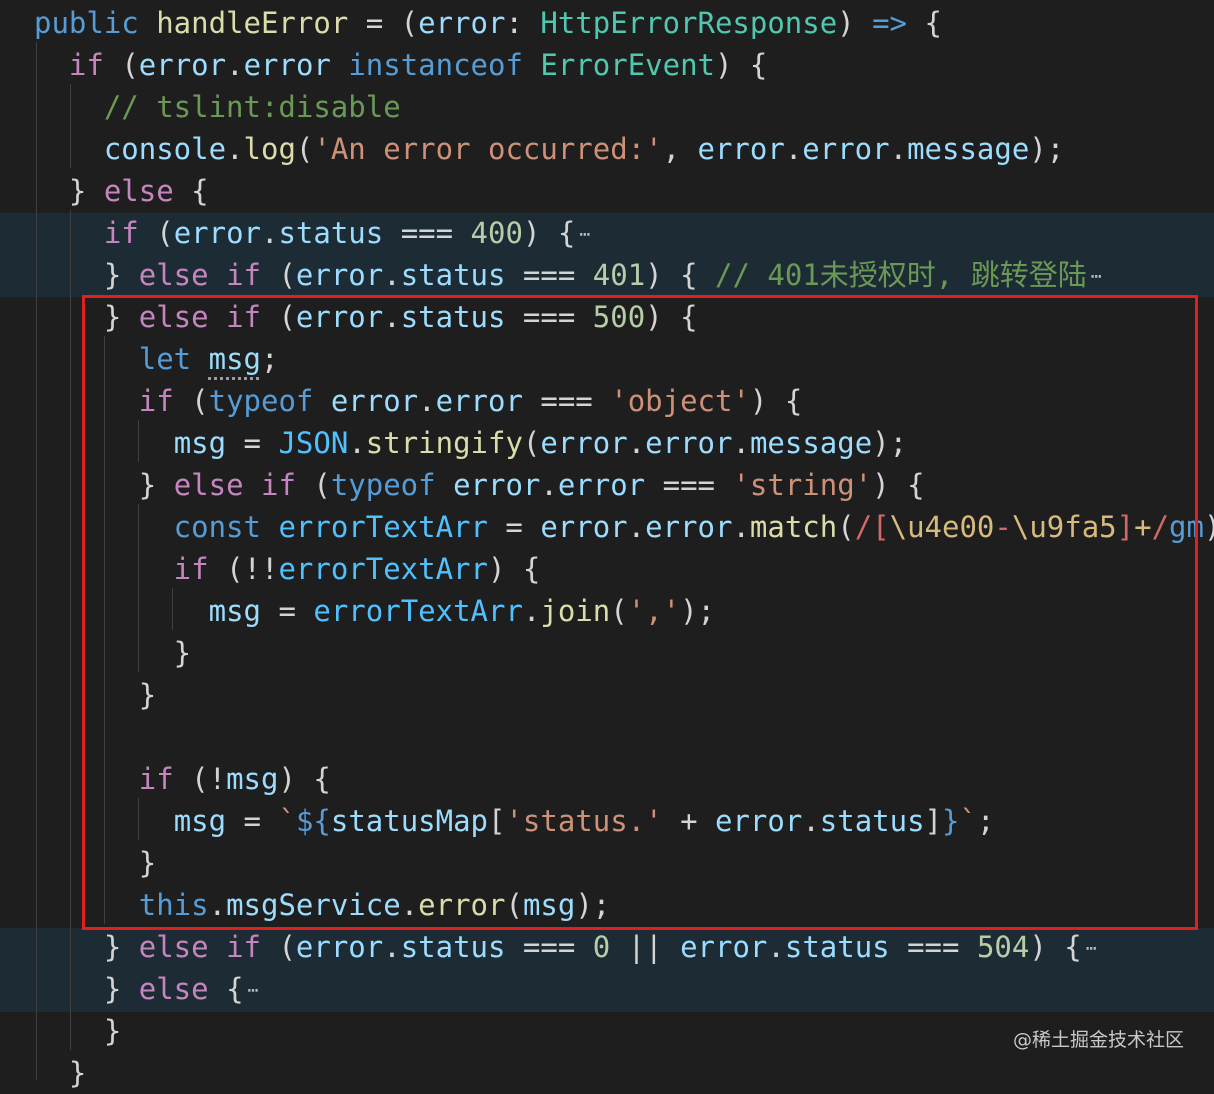 Image resolution: width=1214 pixels, height=1094 pixels. I want to click on code-token: handleError, so click(252, 23).